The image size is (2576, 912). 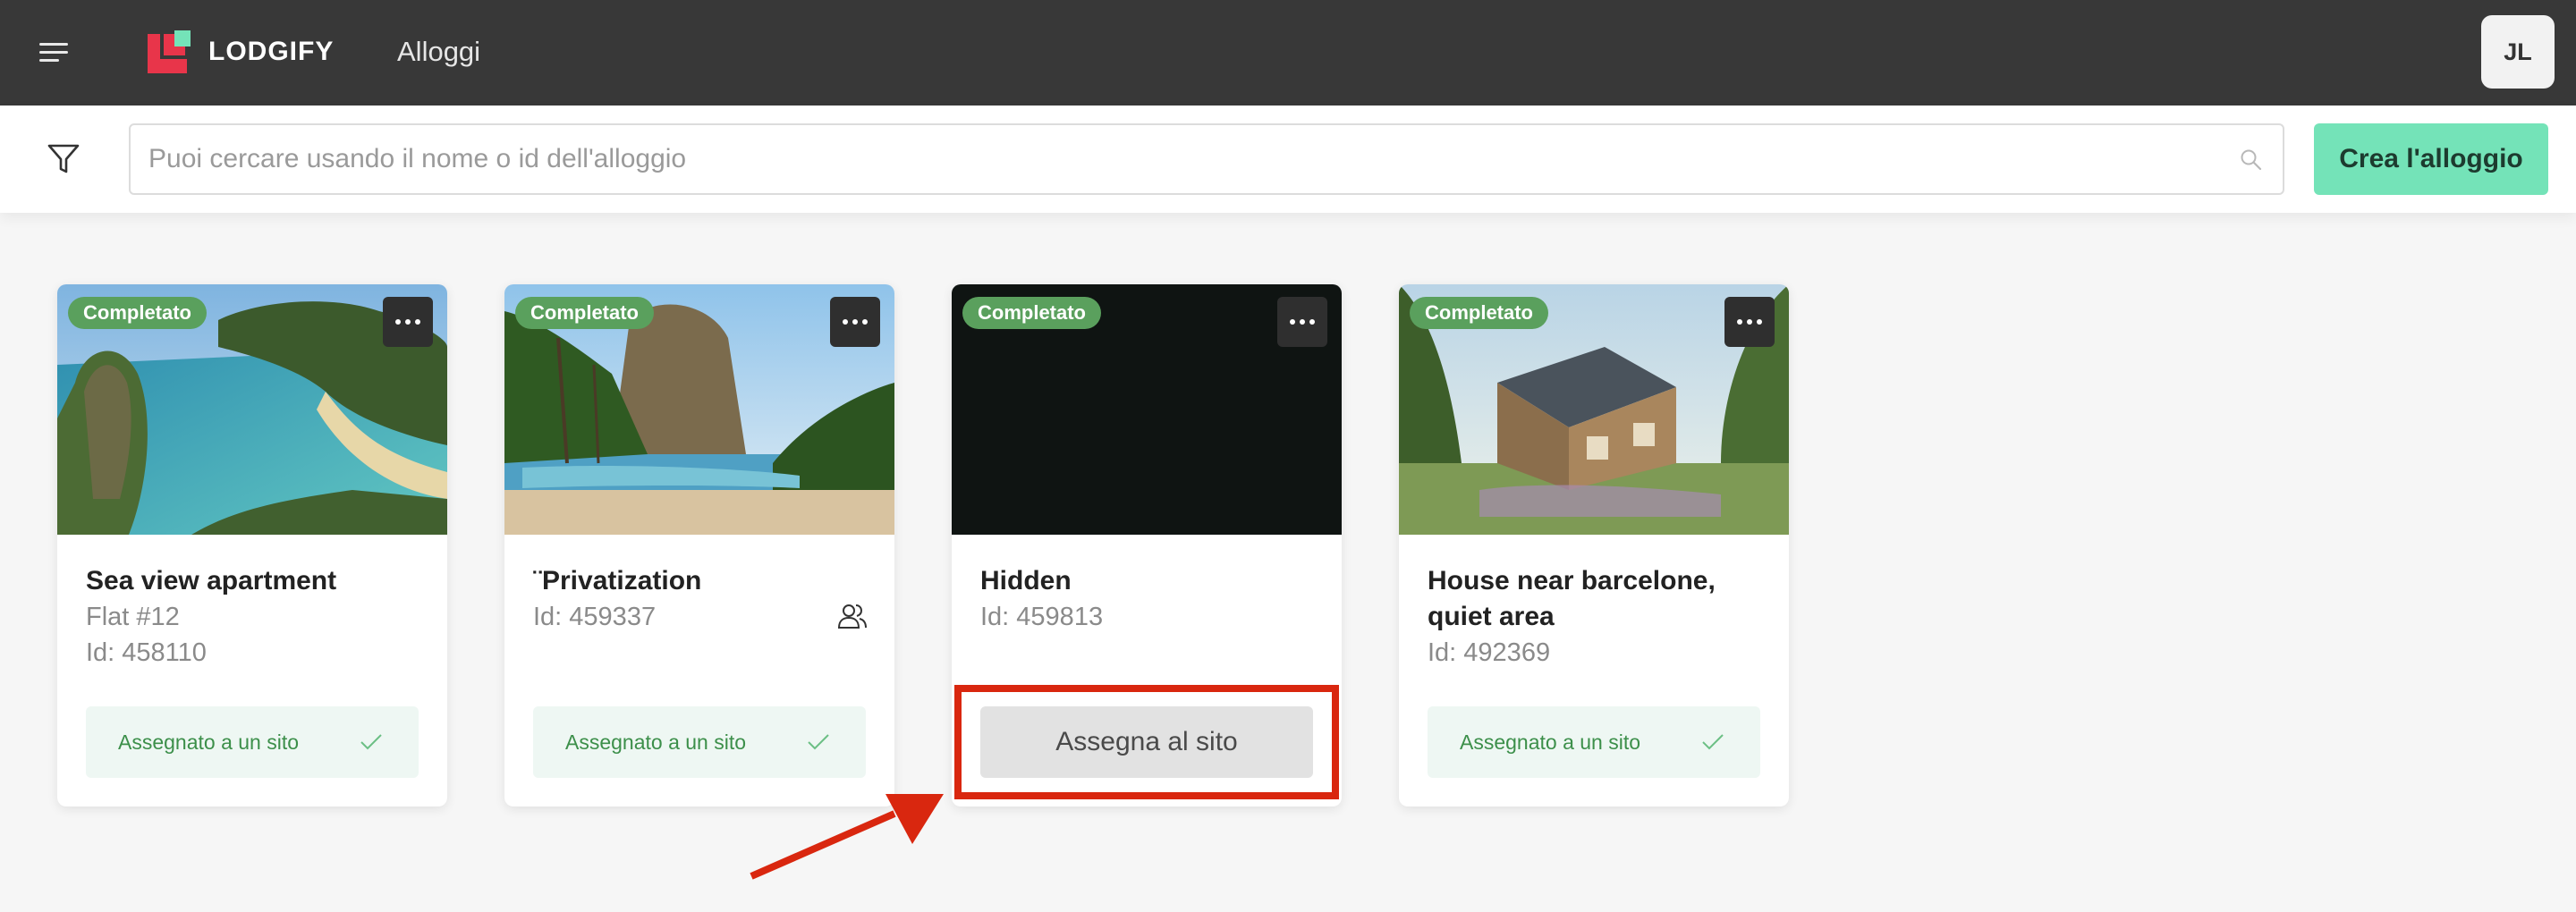 What do you see at coordinates (1146, 742) in the screenshot?
I see `annotation-highlight-box` at bounding box center [1146, 742].